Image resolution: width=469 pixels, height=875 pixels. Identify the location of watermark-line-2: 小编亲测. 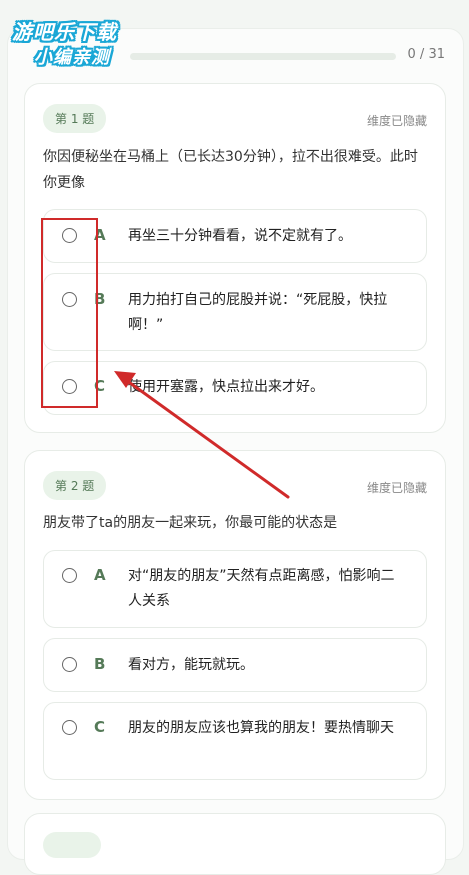
(72, 57).